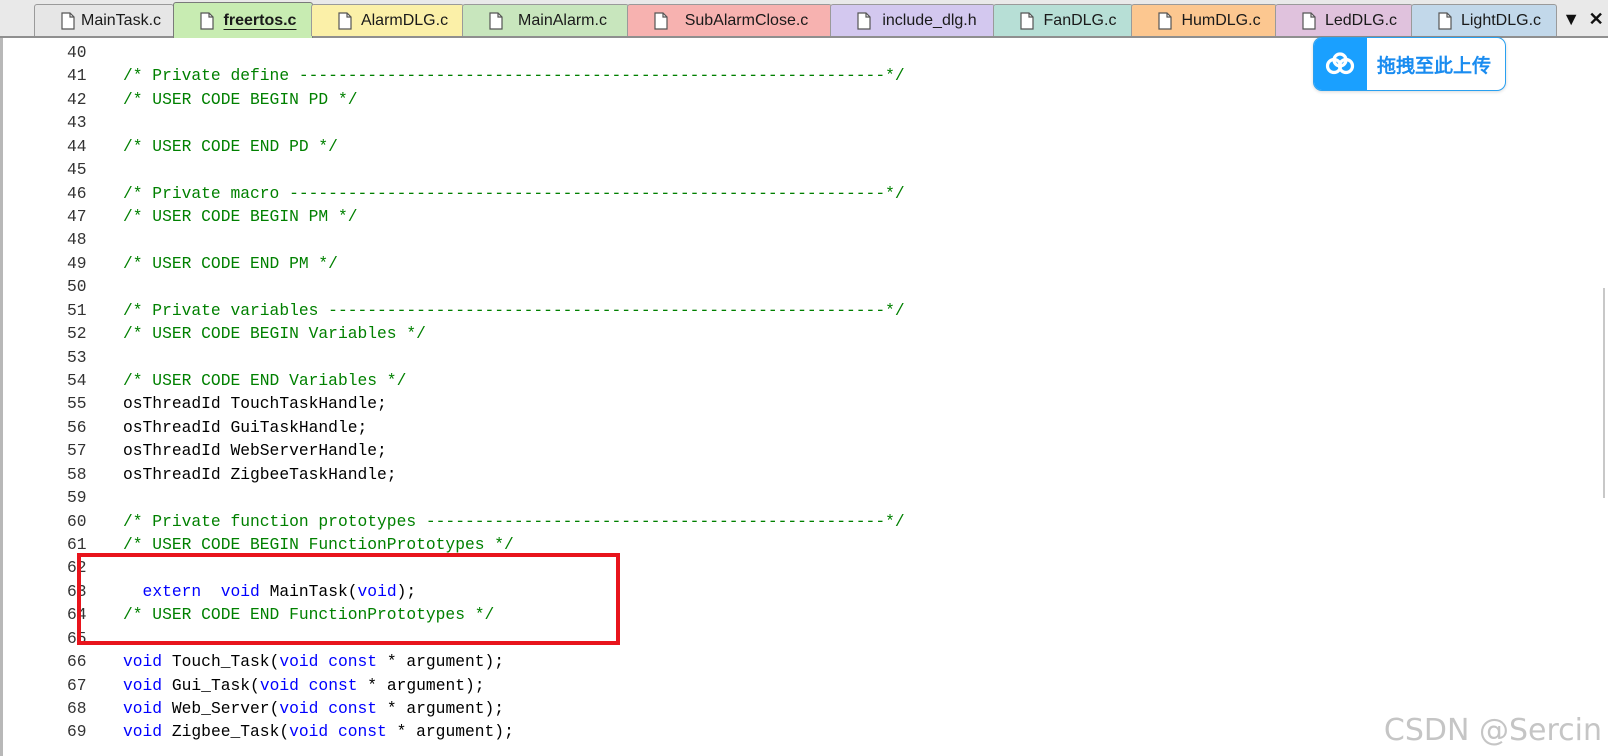  Describe the element at coordinates (406, 591) in the screenshot. I see `code-text: );` at that location.